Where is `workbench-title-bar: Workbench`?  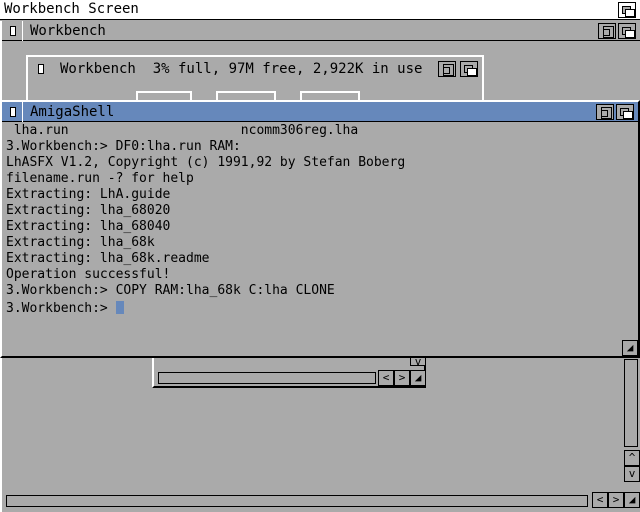 workbench-title-bar: Workbench is located at coordinates (321, 31).